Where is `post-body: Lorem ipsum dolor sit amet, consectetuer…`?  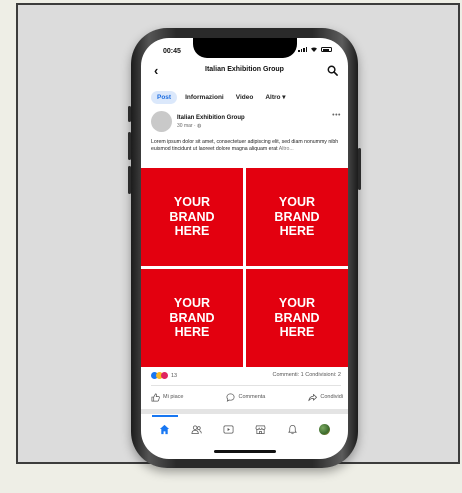 post-body: Lorem ipsum dolor sit amet, consectetuer… is located at coordinates (245, 145).